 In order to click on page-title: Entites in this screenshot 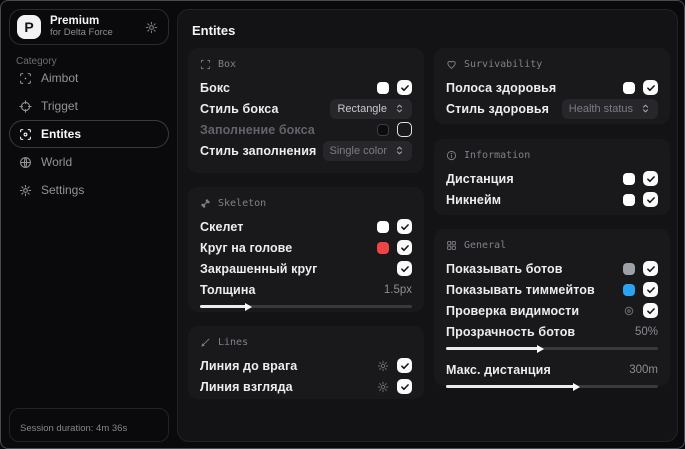, I will do `click(214, 30)`.